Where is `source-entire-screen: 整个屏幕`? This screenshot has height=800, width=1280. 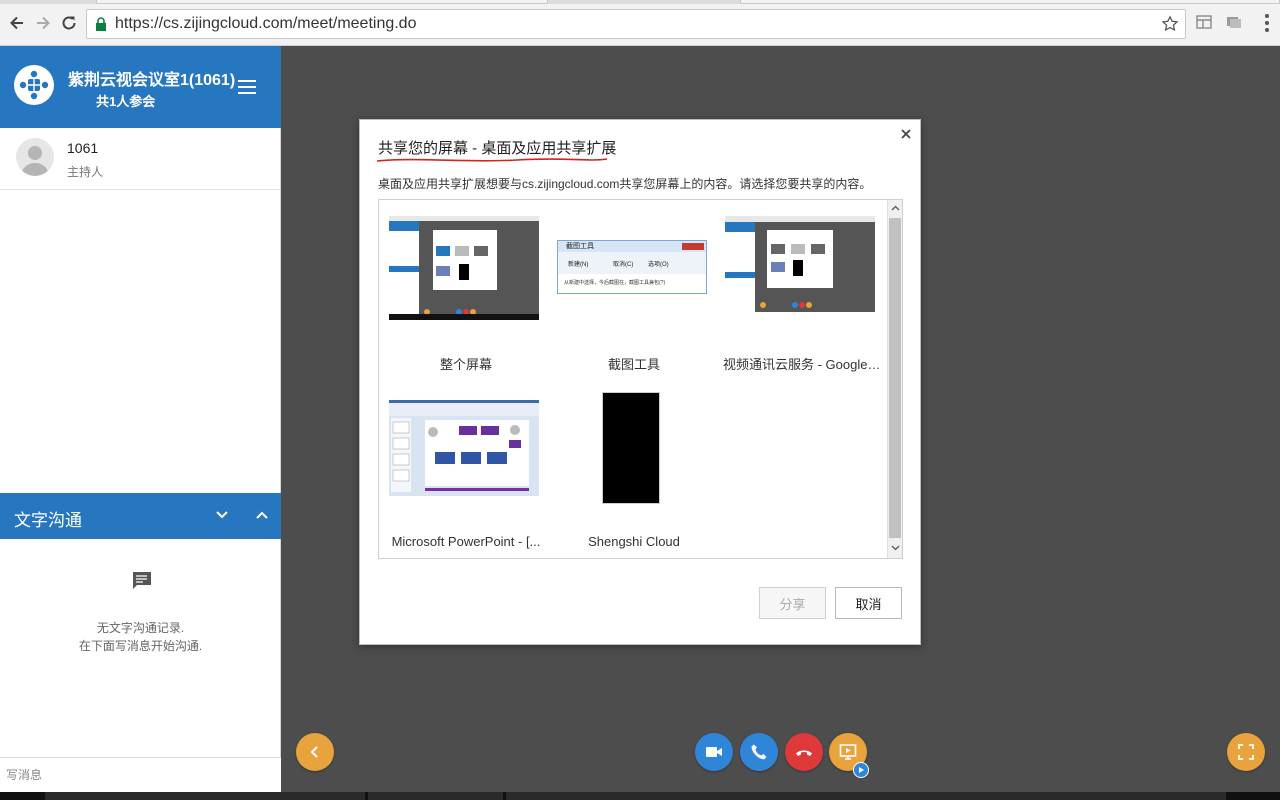
source-entire-screen: 整个屏幕 is located at coordinates (466, 293).